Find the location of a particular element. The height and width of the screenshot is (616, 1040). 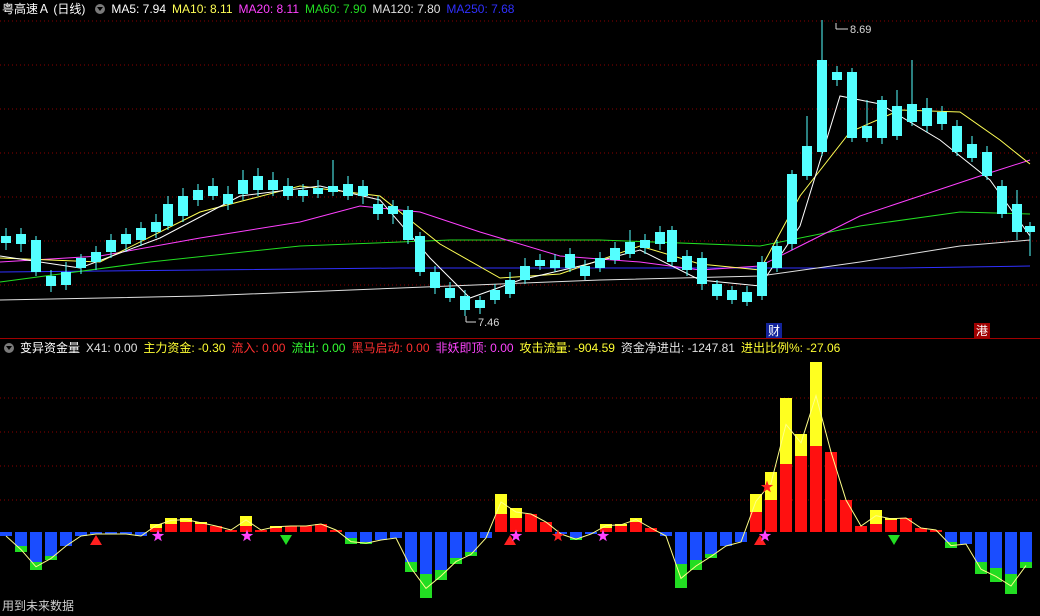

indicator-dropdown-icon is located at coordinates (9, 347).